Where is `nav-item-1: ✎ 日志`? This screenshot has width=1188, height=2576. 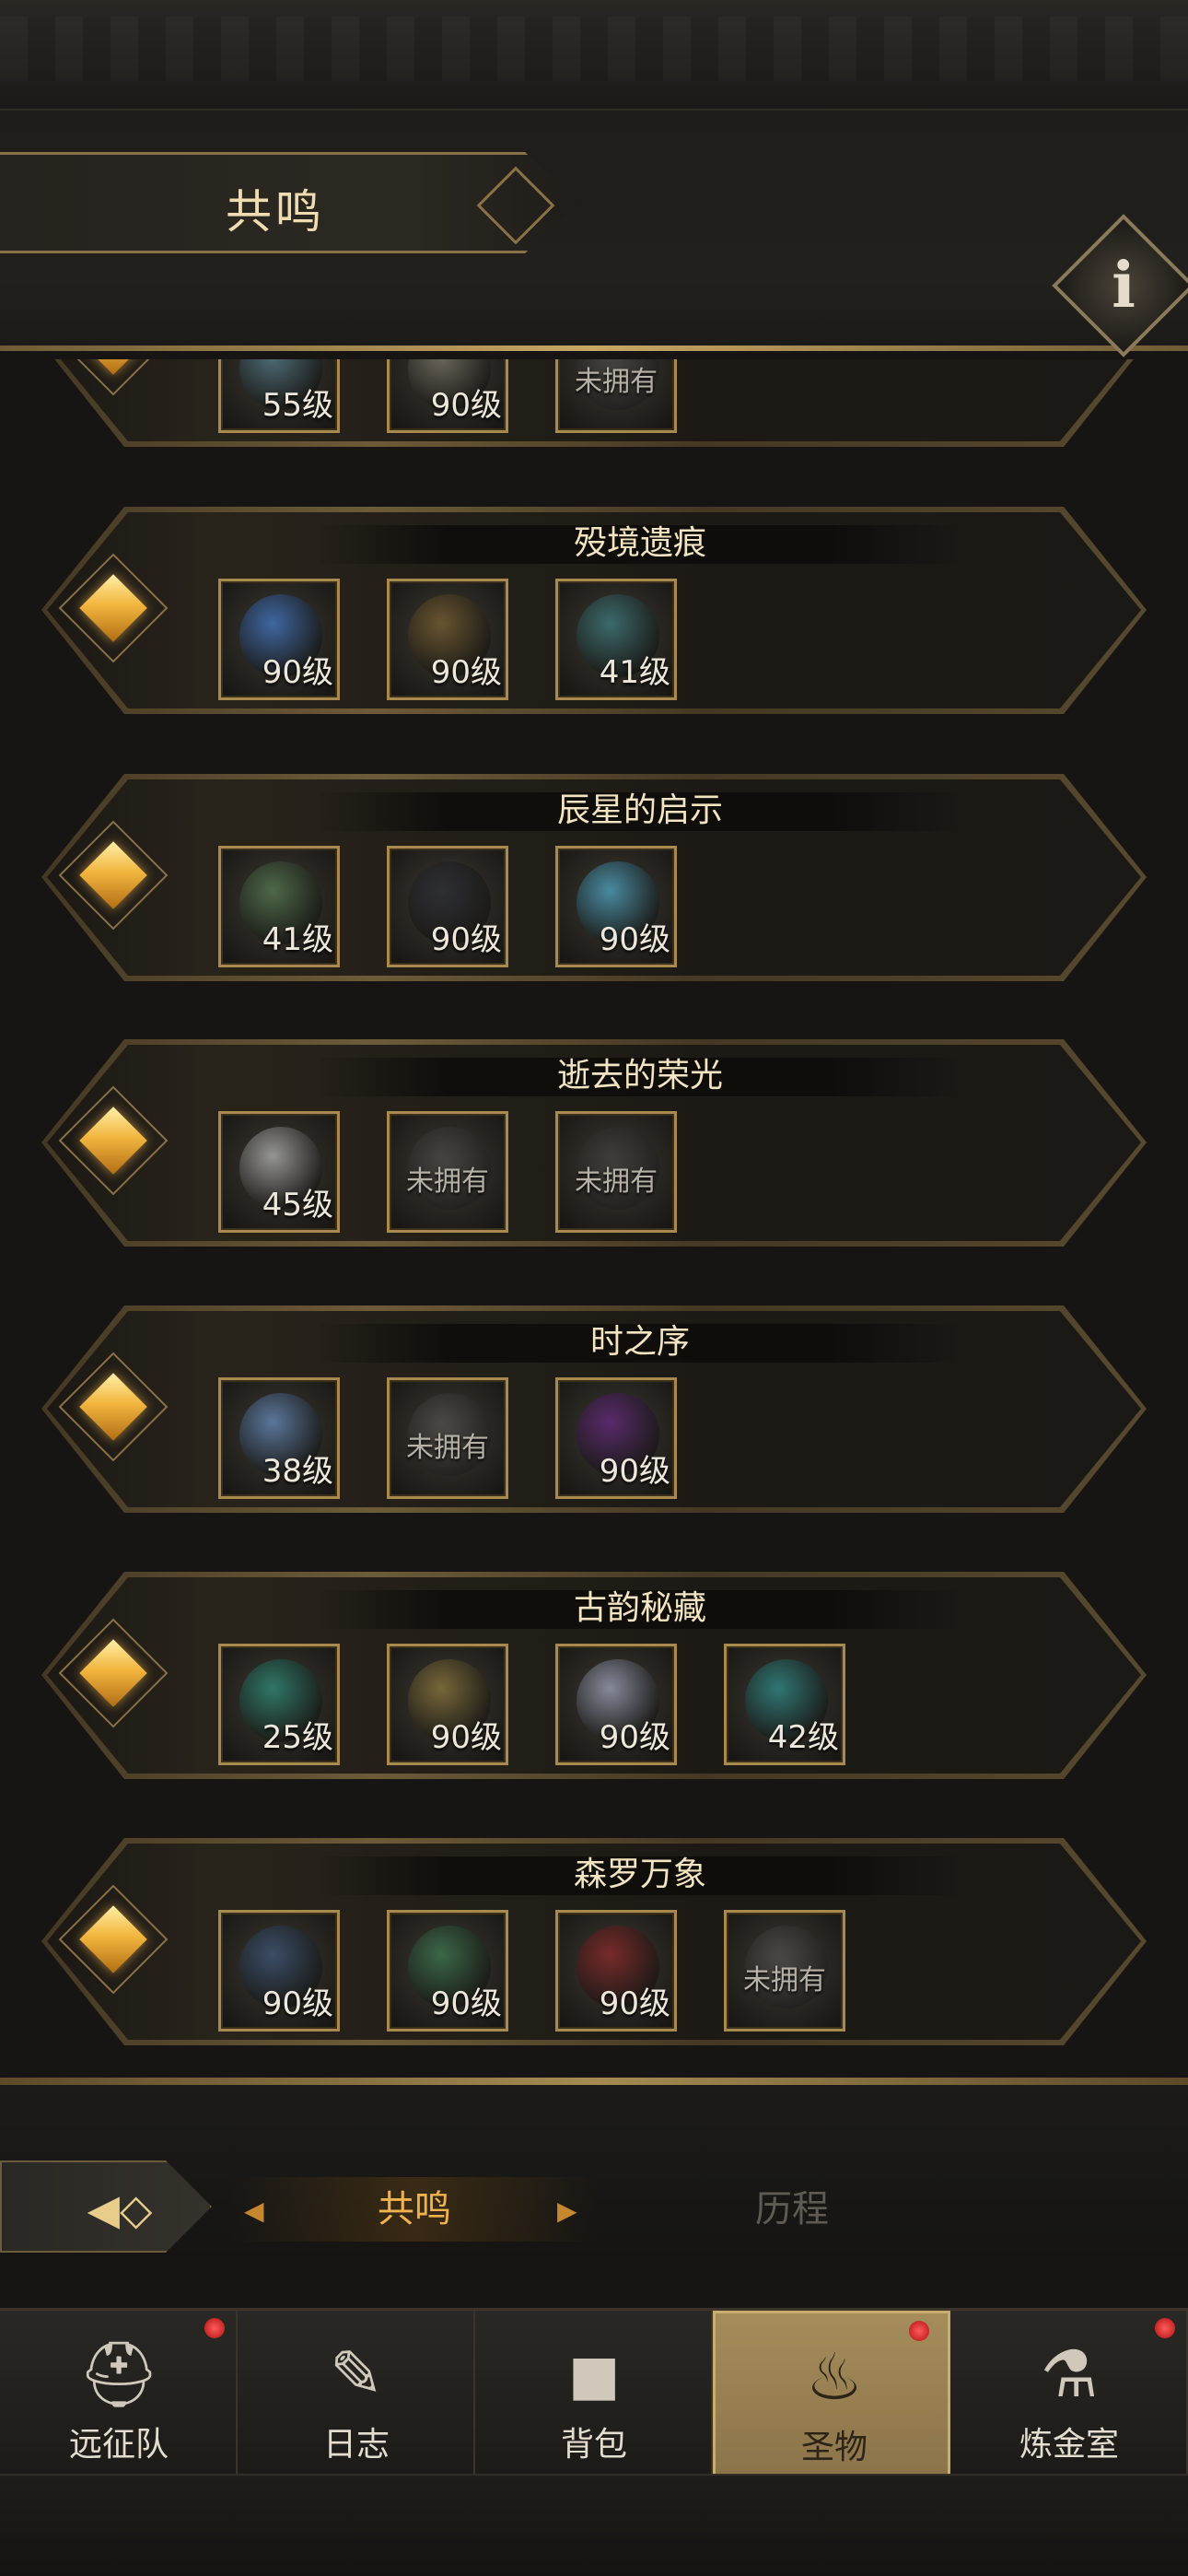
nav-item-1: ✎ 日志 is located at coordinates (356, 2393).